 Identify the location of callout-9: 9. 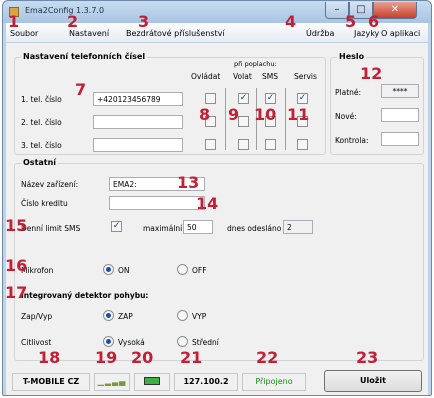
(234, 114).